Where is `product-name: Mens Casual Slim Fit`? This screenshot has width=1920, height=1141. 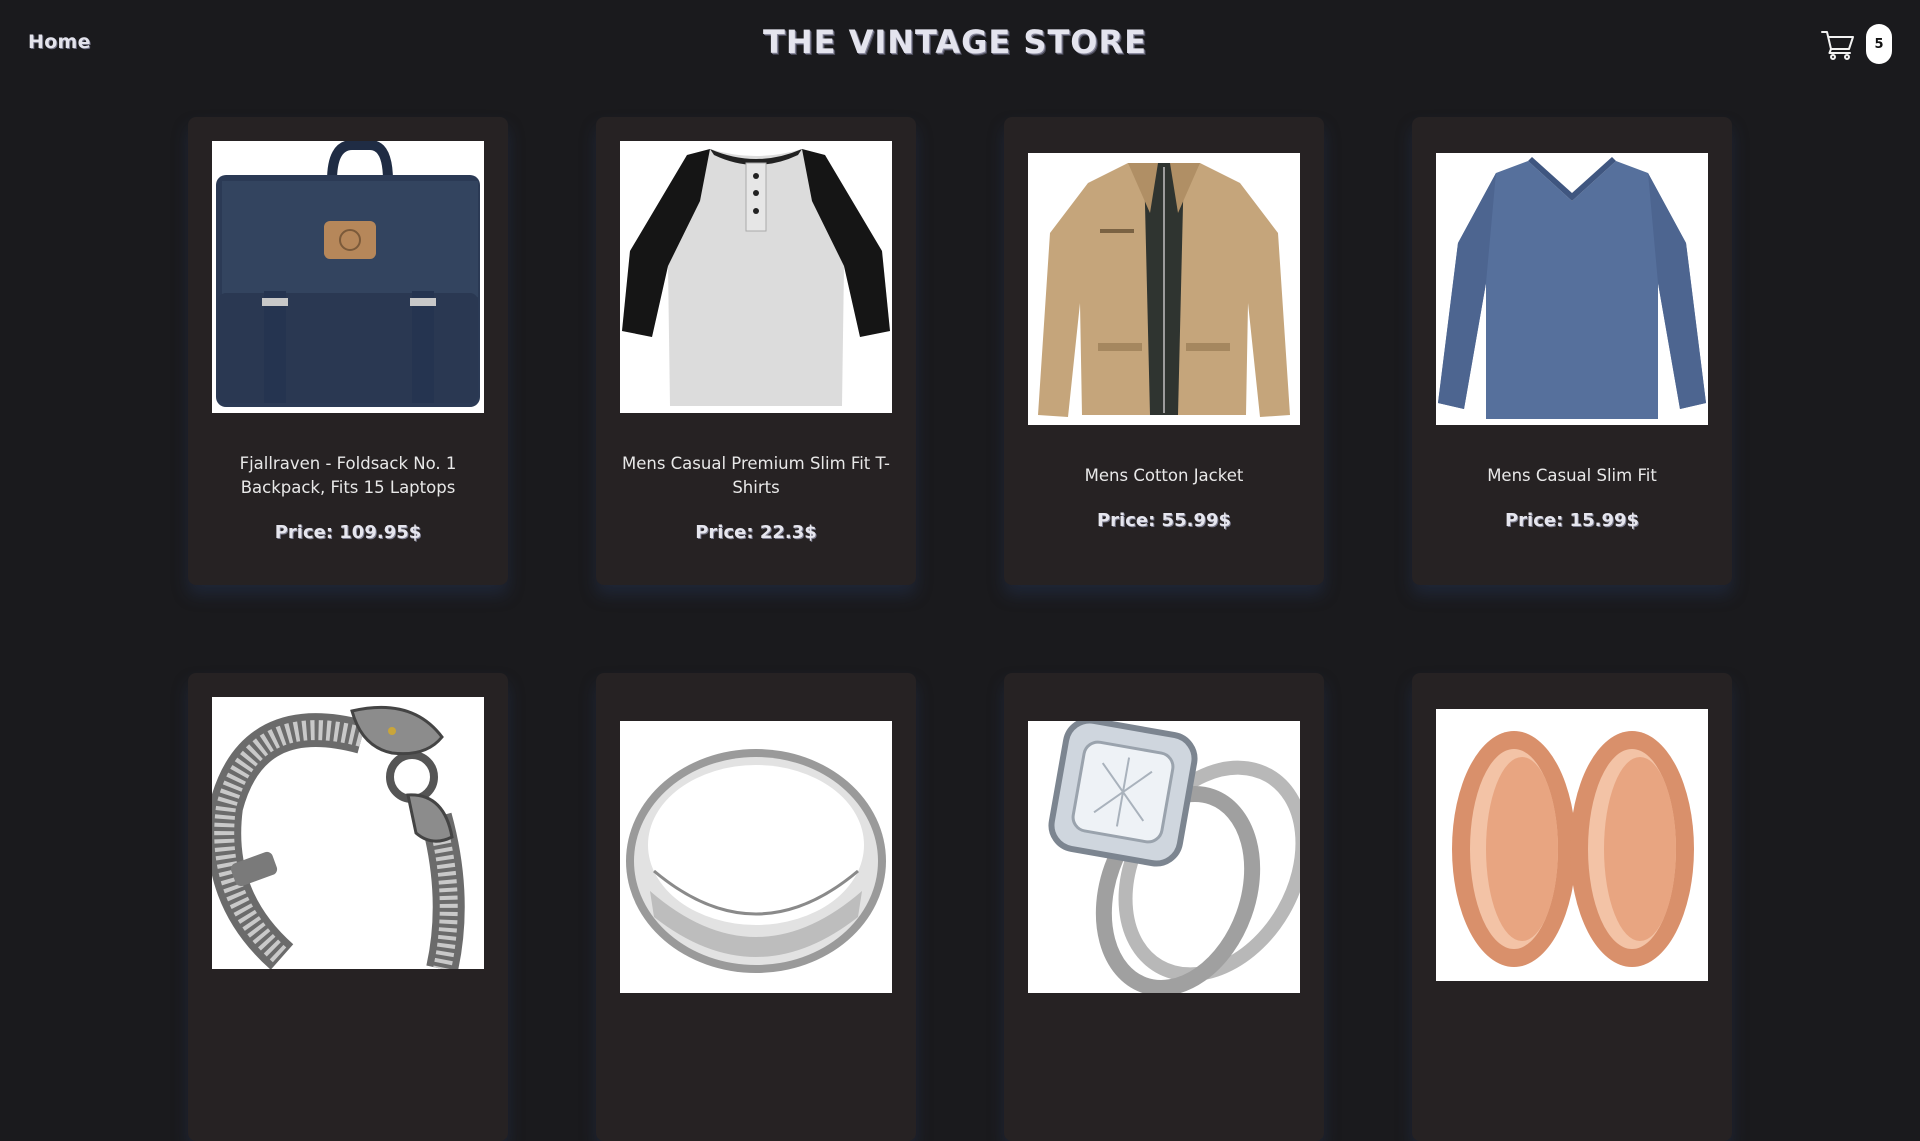 product-name: Mens Casual Slim Fit is located at coordinates (1572, 475).